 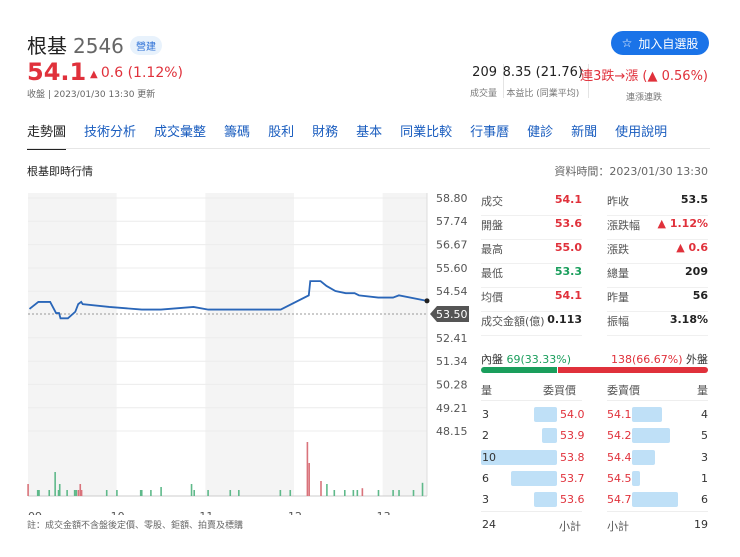 I want to click on quote-value: ▲ 1.12%, so click(x=682, y=223).